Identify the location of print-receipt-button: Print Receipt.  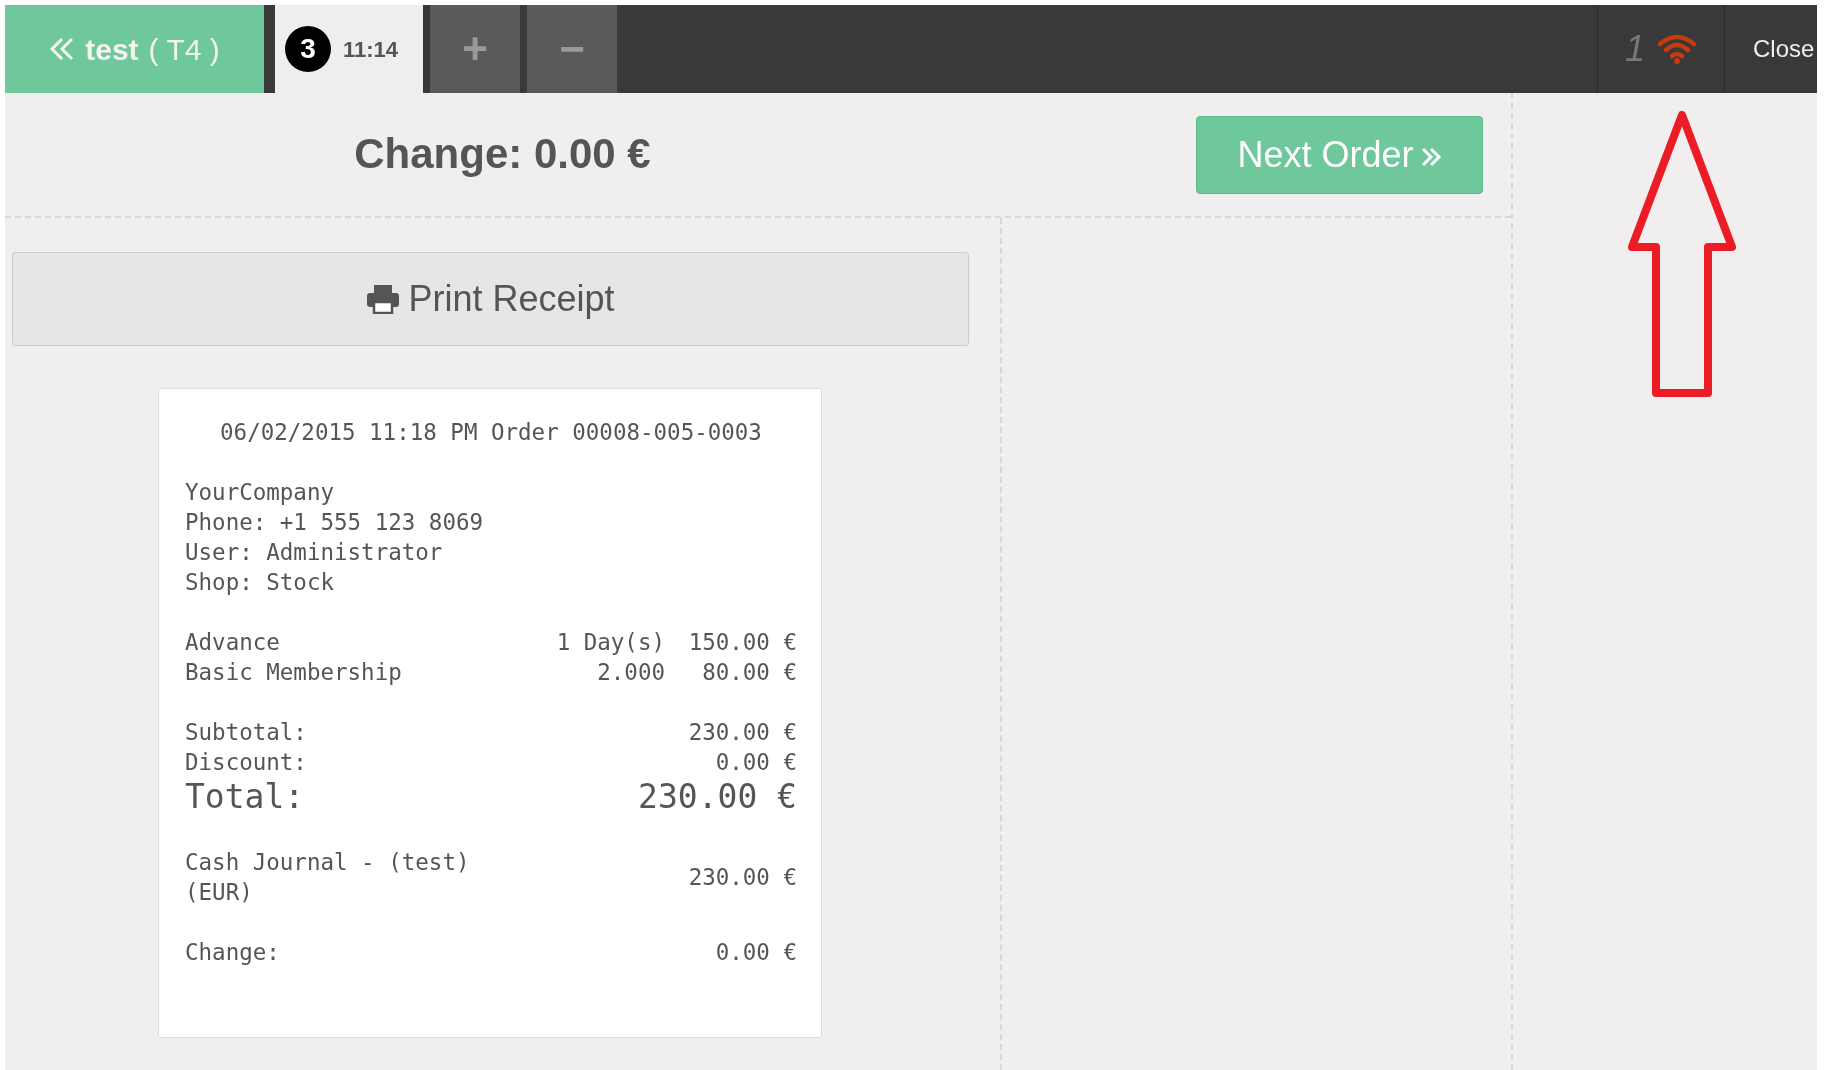
(490, 299).